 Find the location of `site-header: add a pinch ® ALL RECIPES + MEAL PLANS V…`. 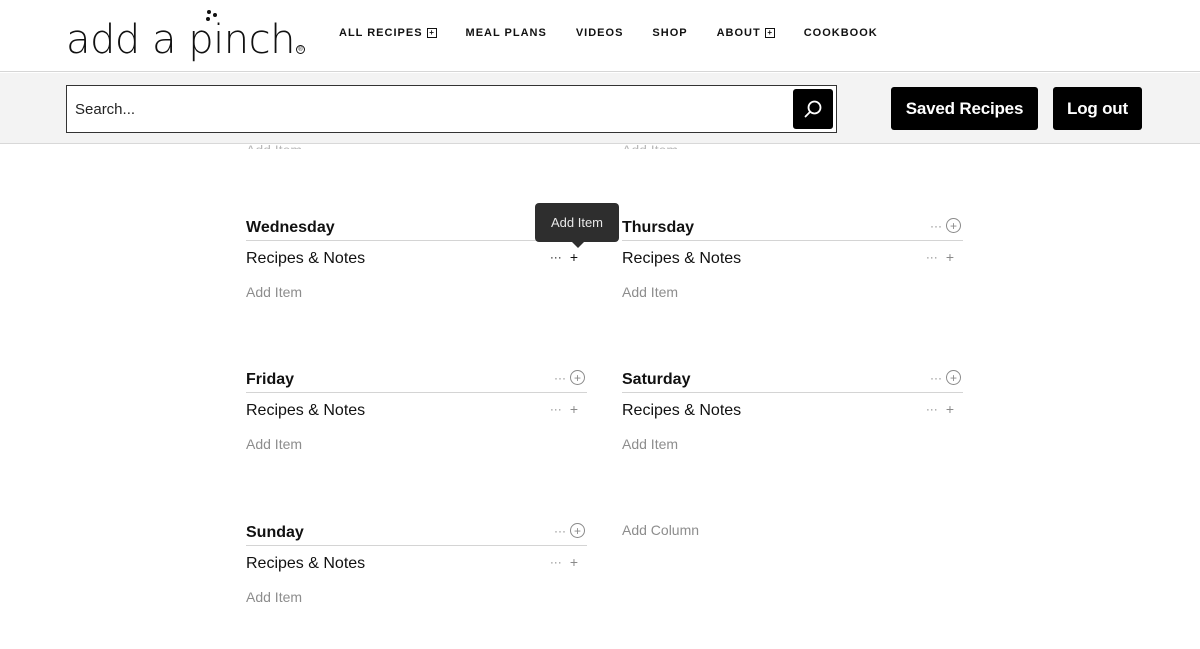

site-header: add a pinch ® ALL RECIPES + MEAL PLANS V… is located at coordinates (600, 36).